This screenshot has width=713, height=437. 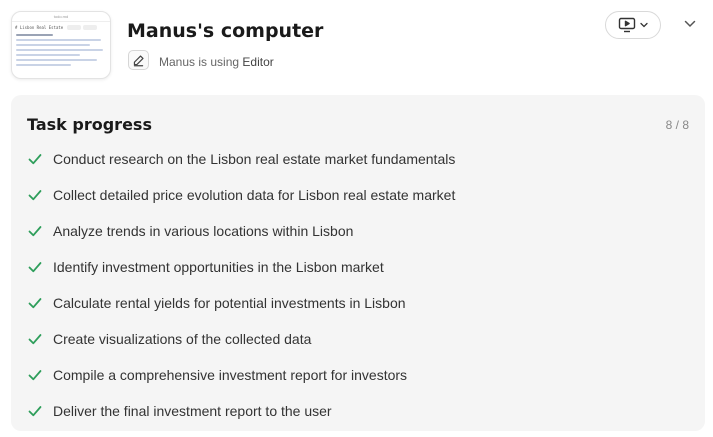 I want to click on screen-view-button, so click(x=633, y=25).